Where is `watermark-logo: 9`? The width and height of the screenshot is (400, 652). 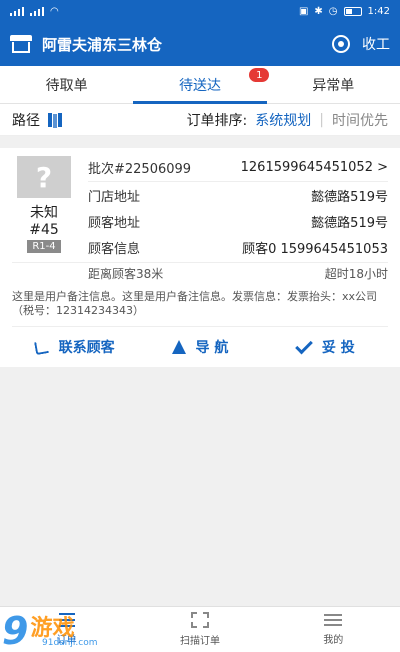 watermark-logo: 9 is located at coordinates (15, 630).